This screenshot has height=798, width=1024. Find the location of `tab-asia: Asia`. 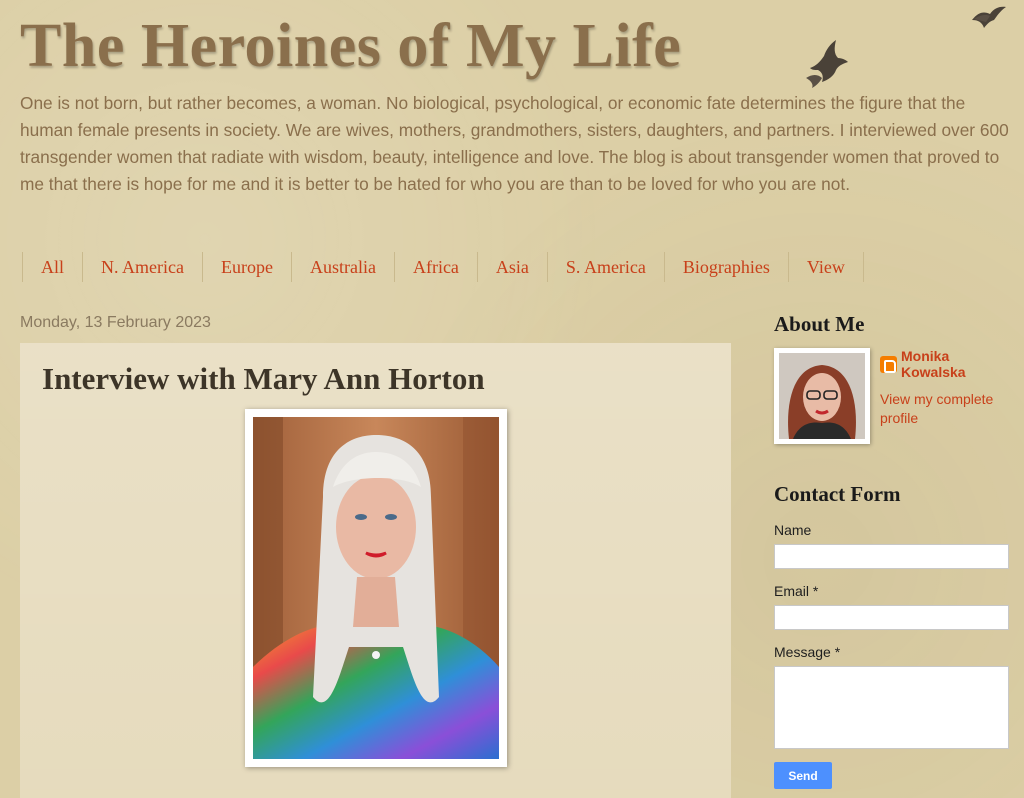

tab-asia: Asia is located at coordinates (511, 267).